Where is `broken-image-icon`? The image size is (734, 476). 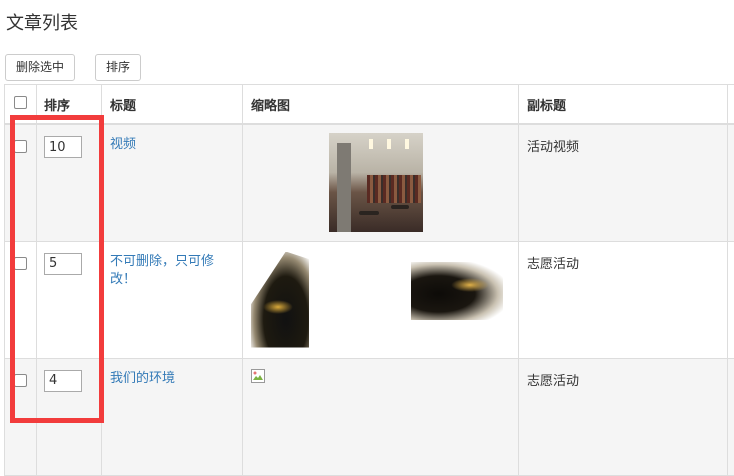 broken-image-icon is located at coordinates (258, 376).